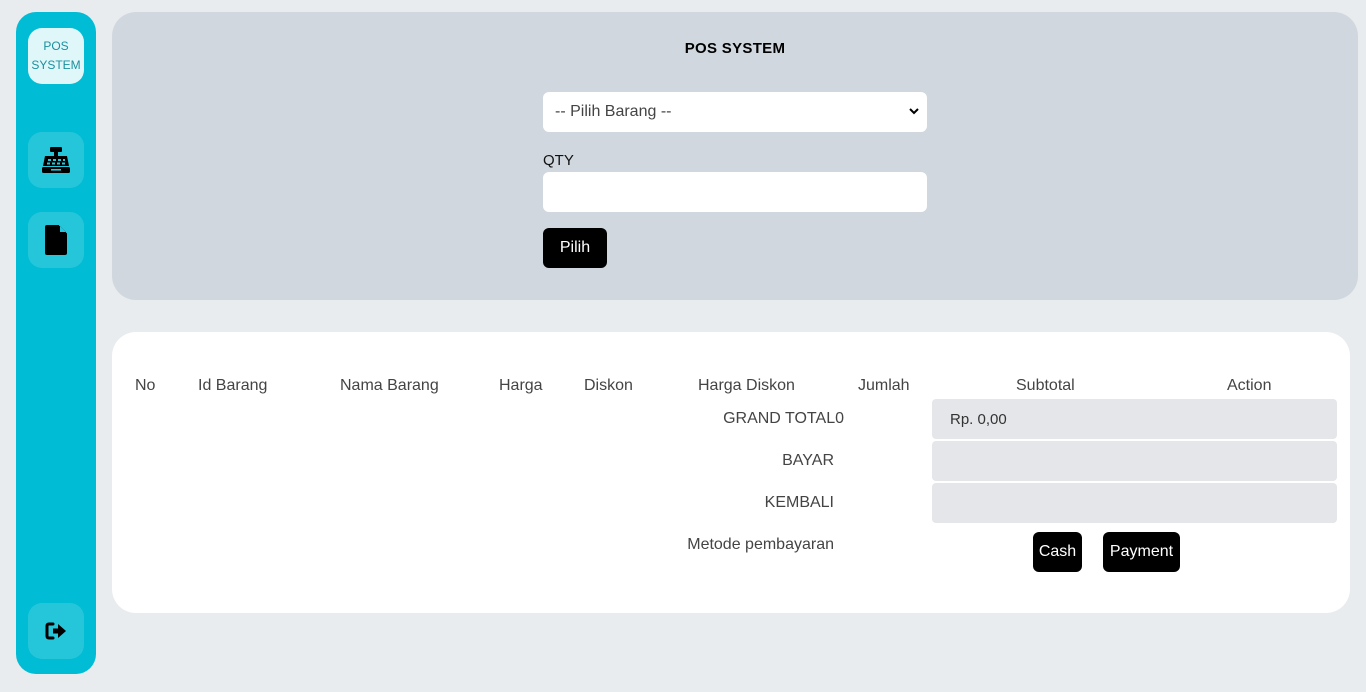 The width and height of the screenshot is (1366, 692). What do you see at coordinates (735, 48) in the screenshot?
I see `page-title: POS SYSTEM` at bounding box center [735, 48].